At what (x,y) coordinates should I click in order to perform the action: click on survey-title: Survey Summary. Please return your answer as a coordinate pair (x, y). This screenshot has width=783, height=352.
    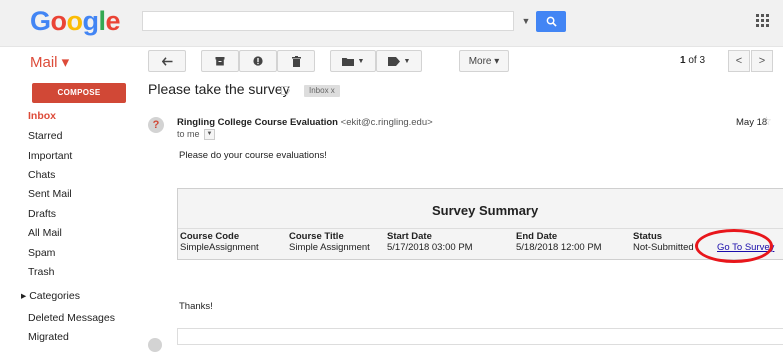
    Looking at the image, I should click on (485, 210).